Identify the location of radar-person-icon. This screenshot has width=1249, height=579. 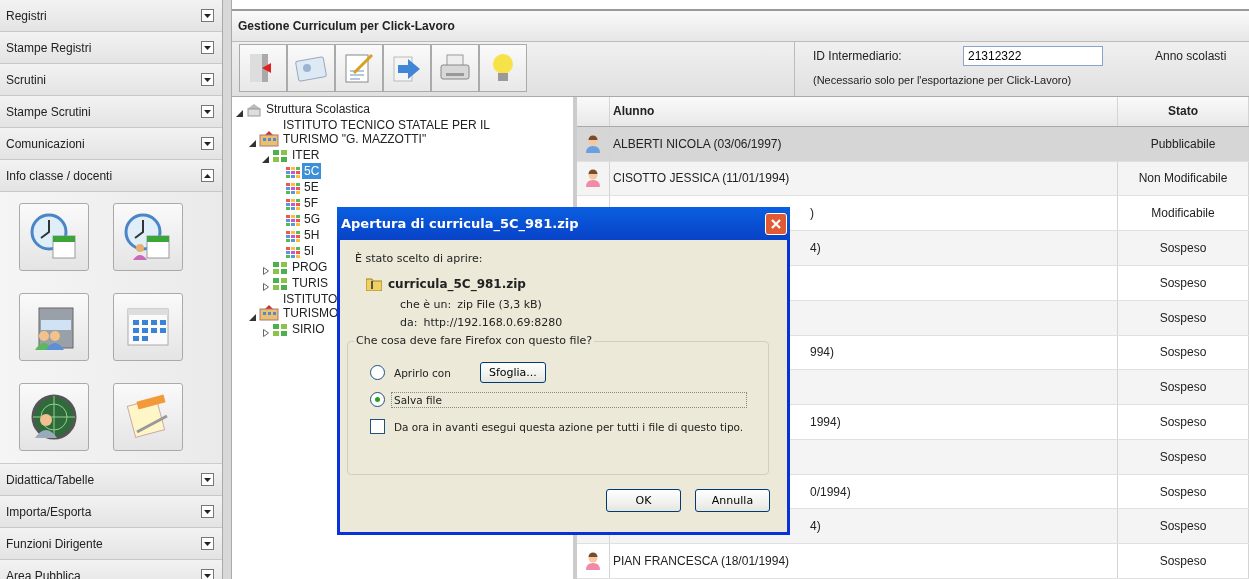
(54, 417).